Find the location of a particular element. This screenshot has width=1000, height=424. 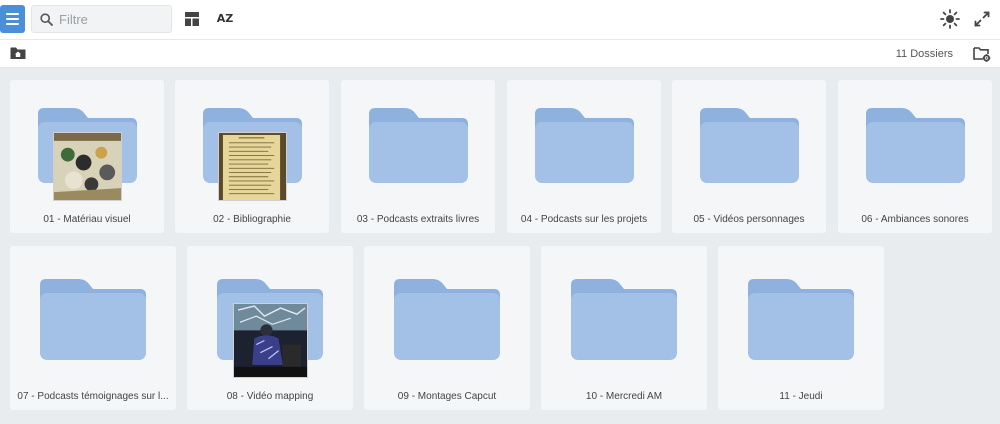

layout-icon is located at coordinates (192, 19).